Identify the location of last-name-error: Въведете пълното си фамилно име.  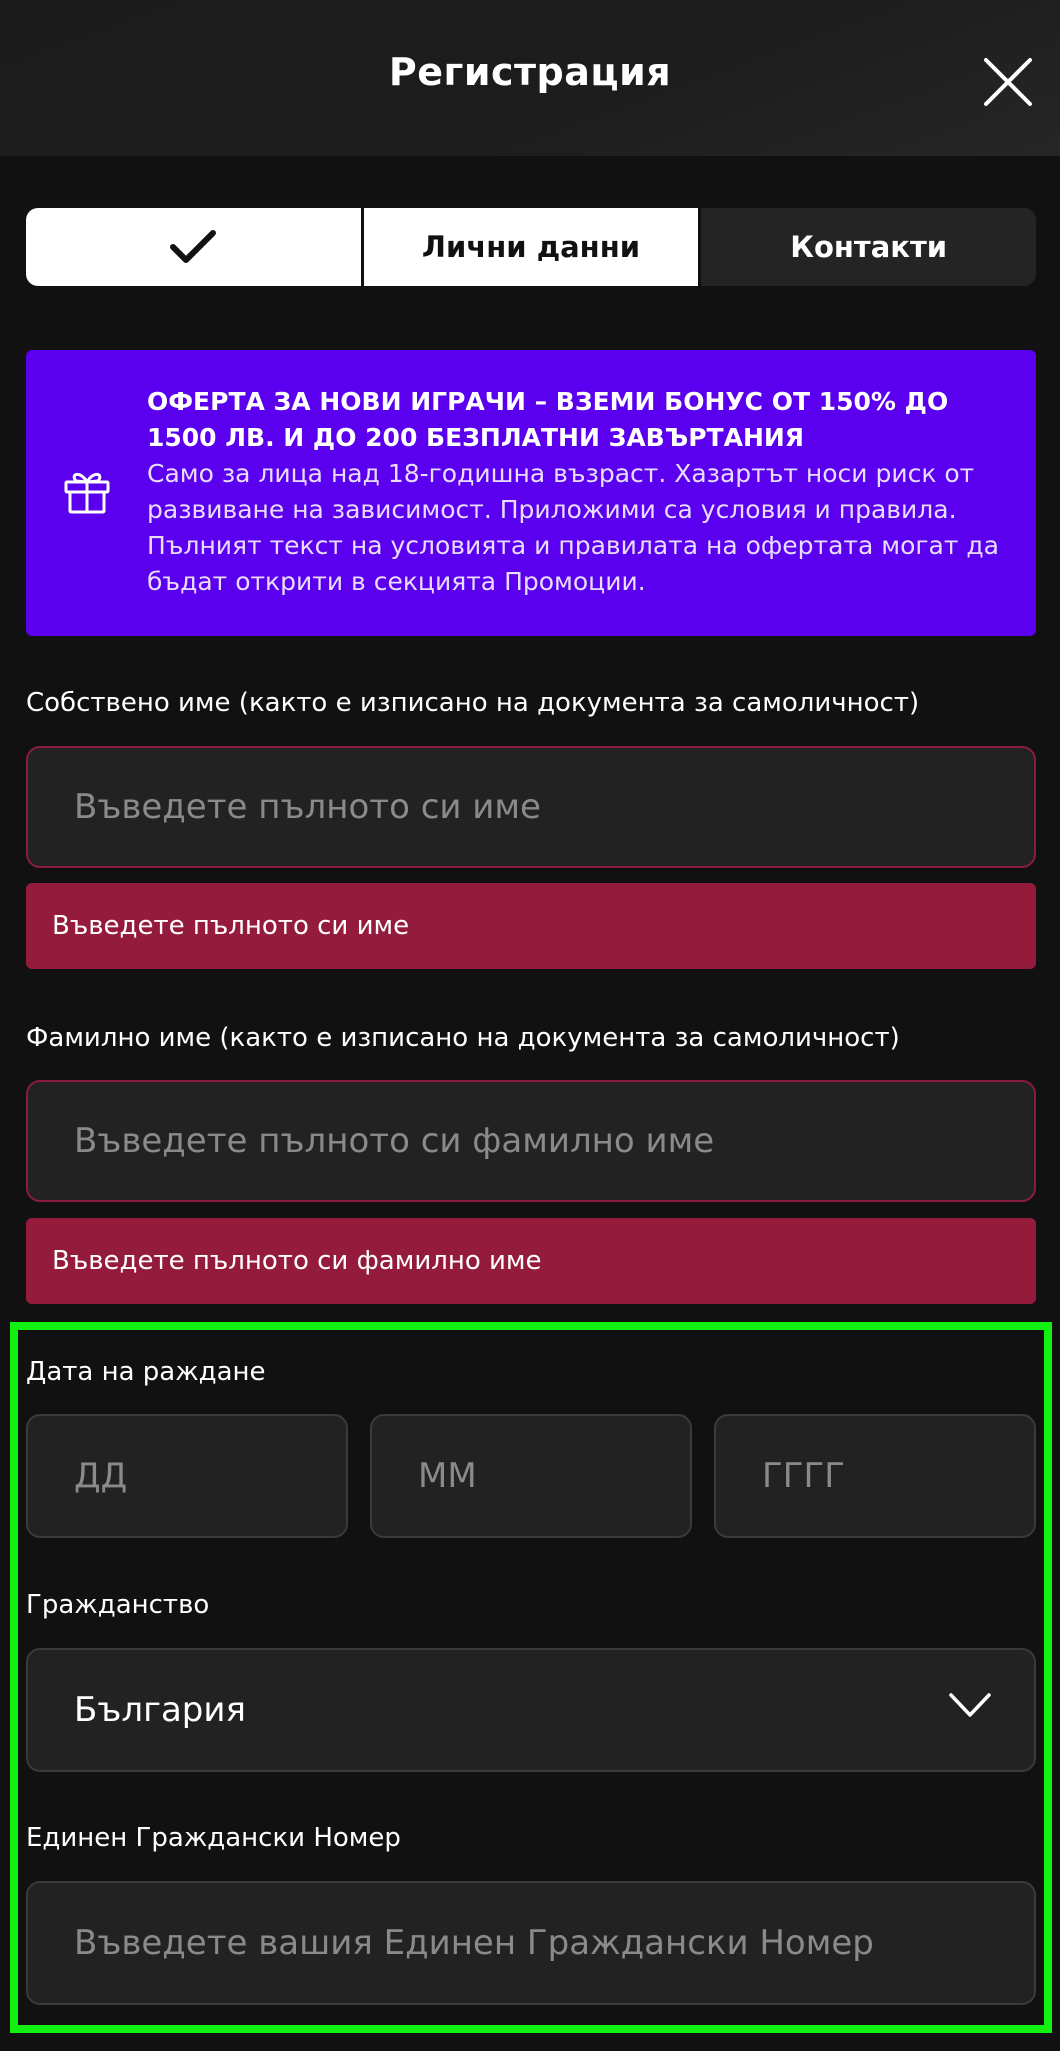
(531, 1261).